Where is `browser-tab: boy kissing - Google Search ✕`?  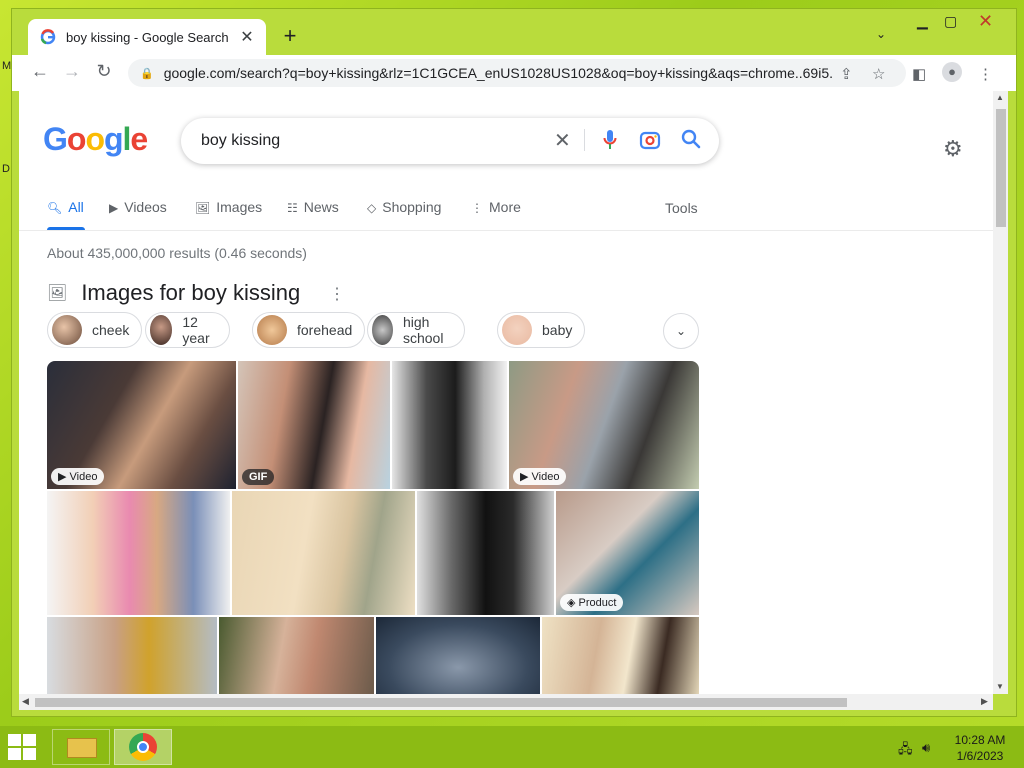
browser-tab: boy kissing - Google Search ✕ is located at coordinates (147, 37).